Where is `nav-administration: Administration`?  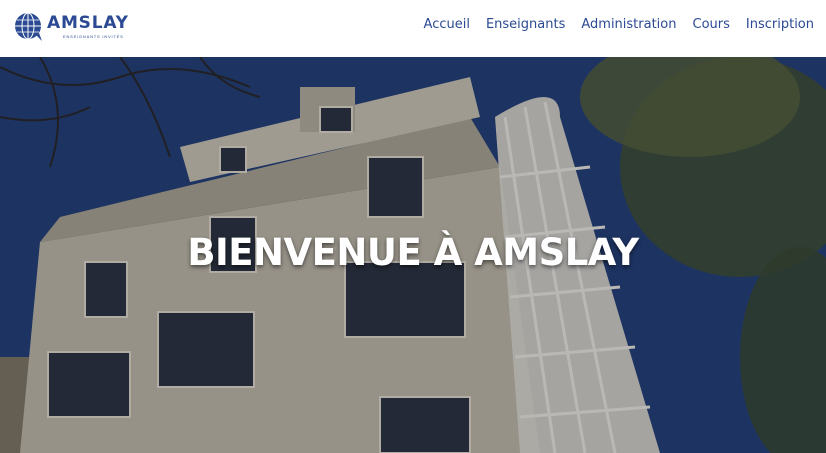 nav-administration: Administration is located at coordinates (628, 24).